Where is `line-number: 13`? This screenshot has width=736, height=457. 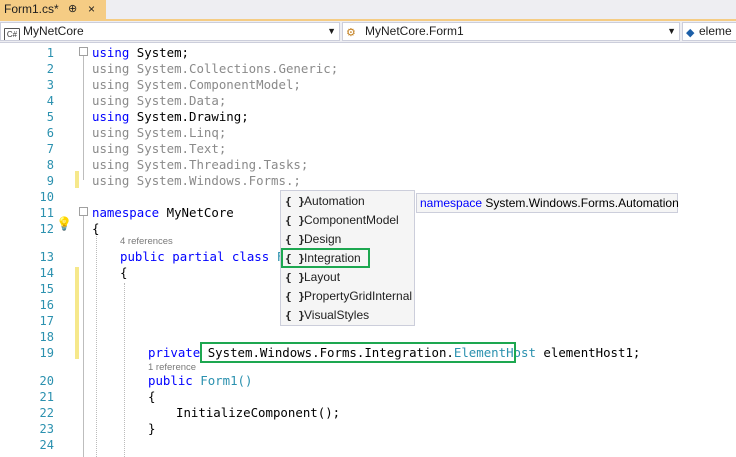
line-number: 13 is located at coordinates (46, 257).